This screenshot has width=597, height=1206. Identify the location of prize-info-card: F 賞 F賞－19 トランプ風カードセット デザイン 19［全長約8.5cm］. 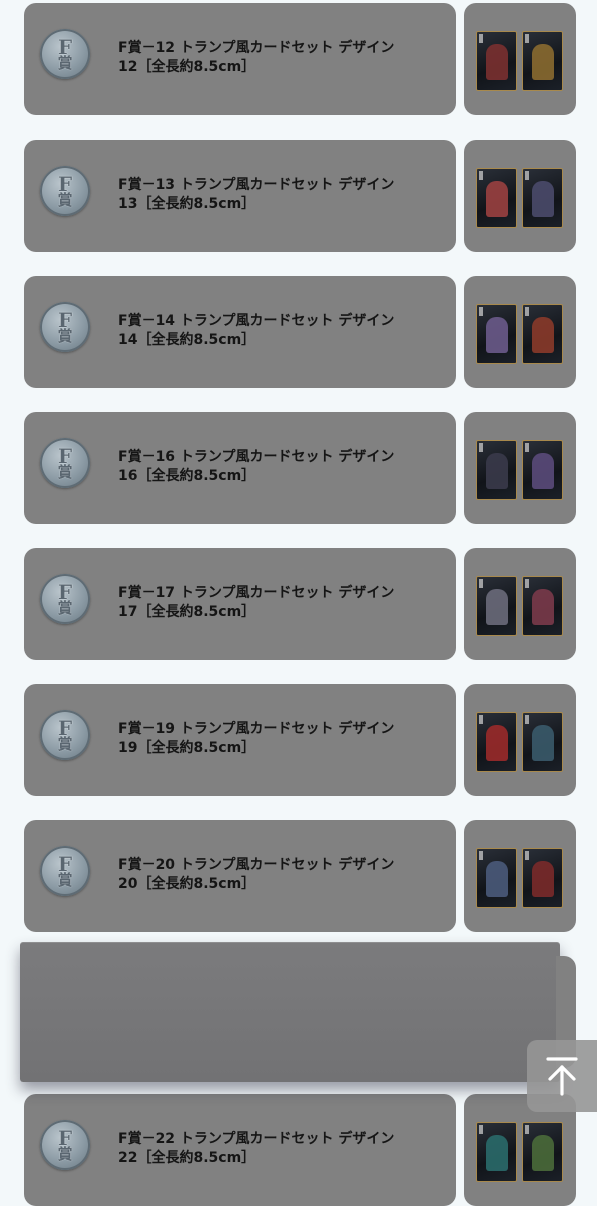
(240, 740).